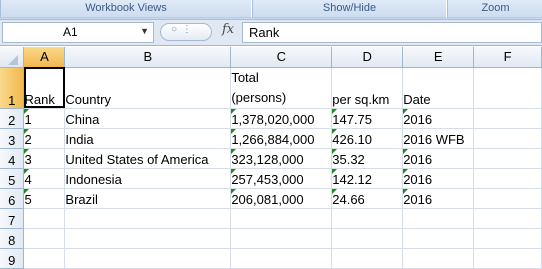  Describe the element at coordinates (44, 118) in the screenshot. I see `cell-a2: 1` at that location.